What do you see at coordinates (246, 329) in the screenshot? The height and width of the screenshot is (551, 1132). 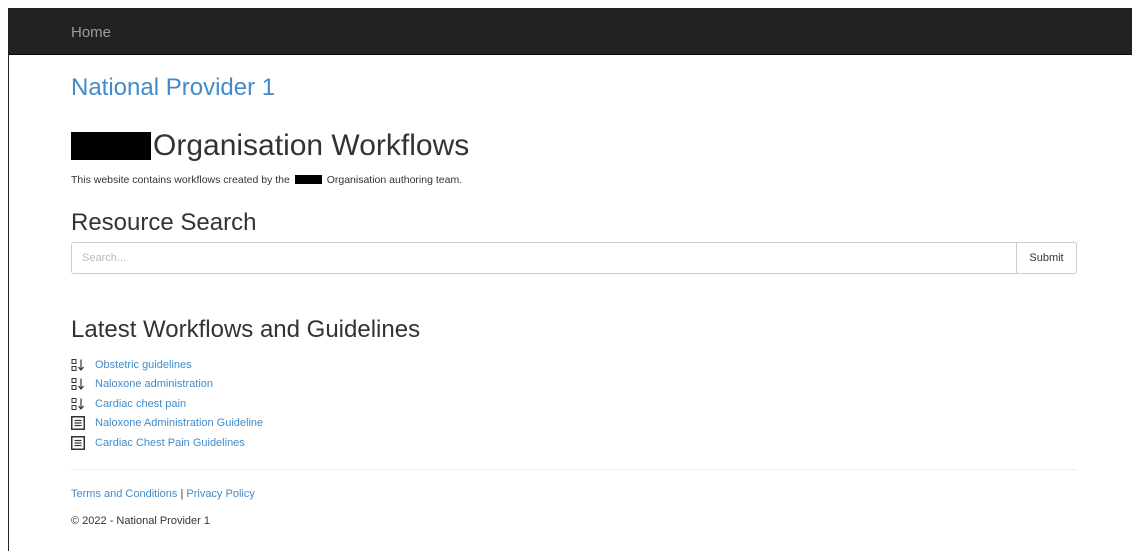 I see `latest-heading: Latest Workflows and Guidelines` at bounding box center [246, 329].